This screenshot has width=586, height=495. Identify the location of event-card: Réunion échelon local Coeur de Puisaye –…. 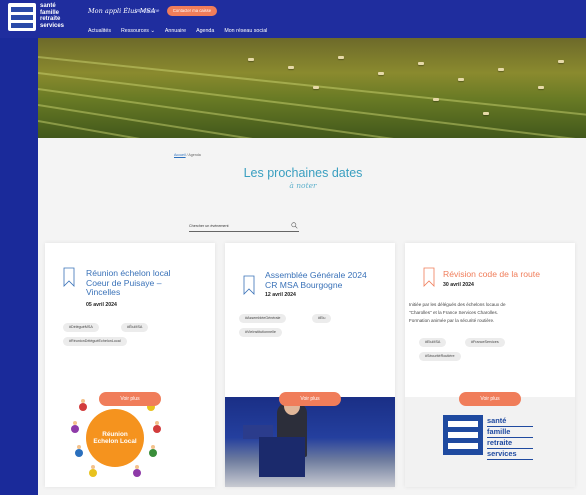
(130, 365).